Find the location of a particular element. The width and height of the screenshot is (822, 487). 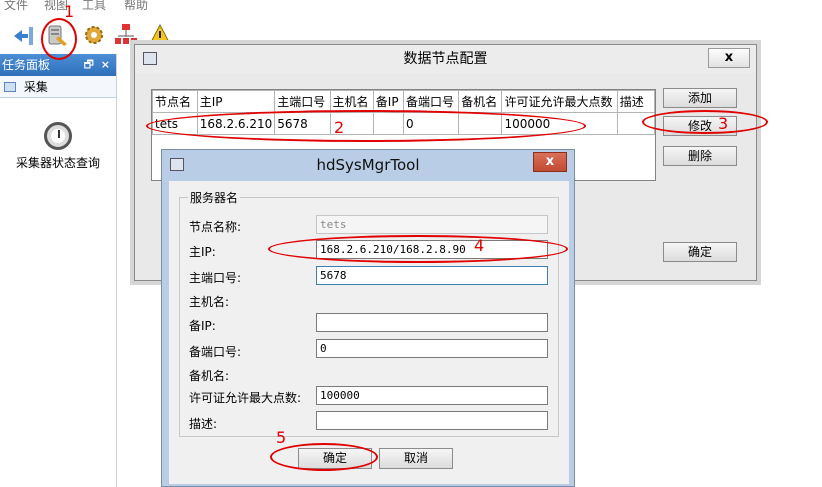

node-name-field: tets is located at coordinates (432, 224).